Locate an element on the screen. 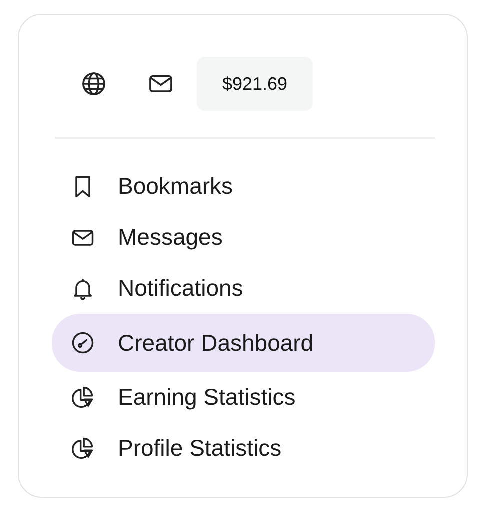 This screenshot has width=488, height=520. language-button is located at coordinates (94, 84).